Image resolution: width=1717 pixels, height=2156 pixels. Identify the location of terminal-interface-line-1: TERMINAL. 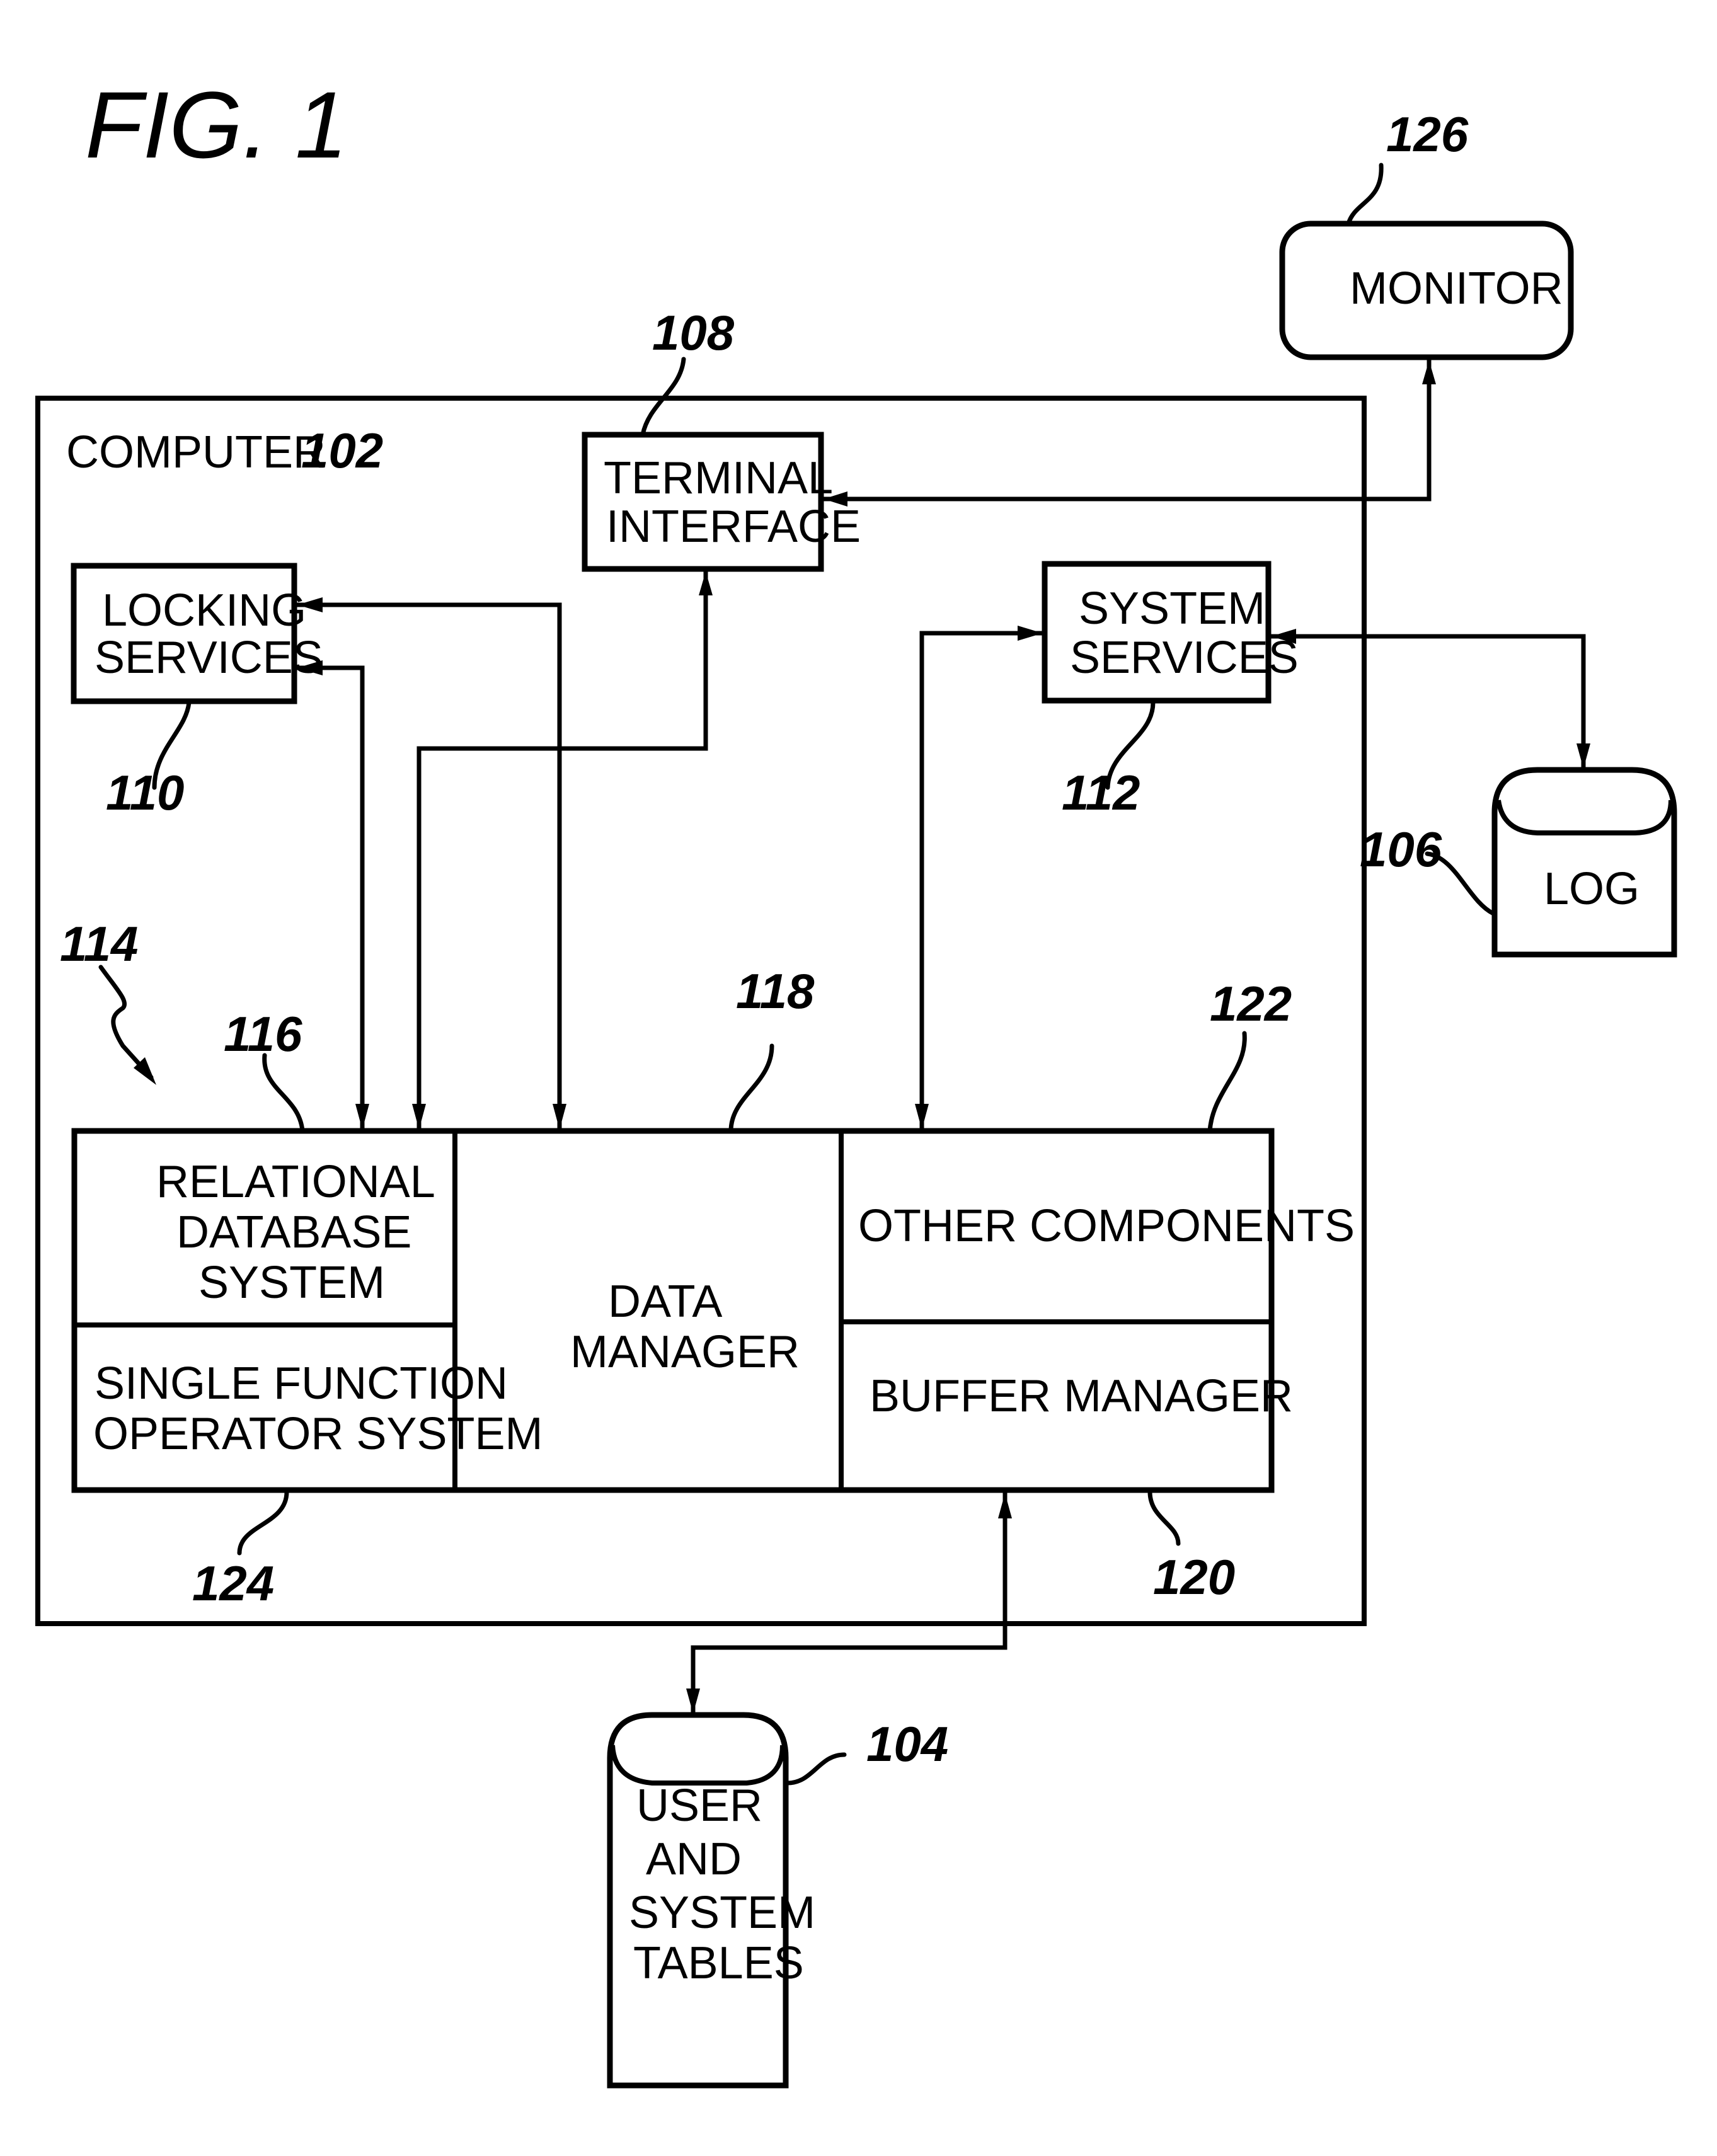
(718, 478).